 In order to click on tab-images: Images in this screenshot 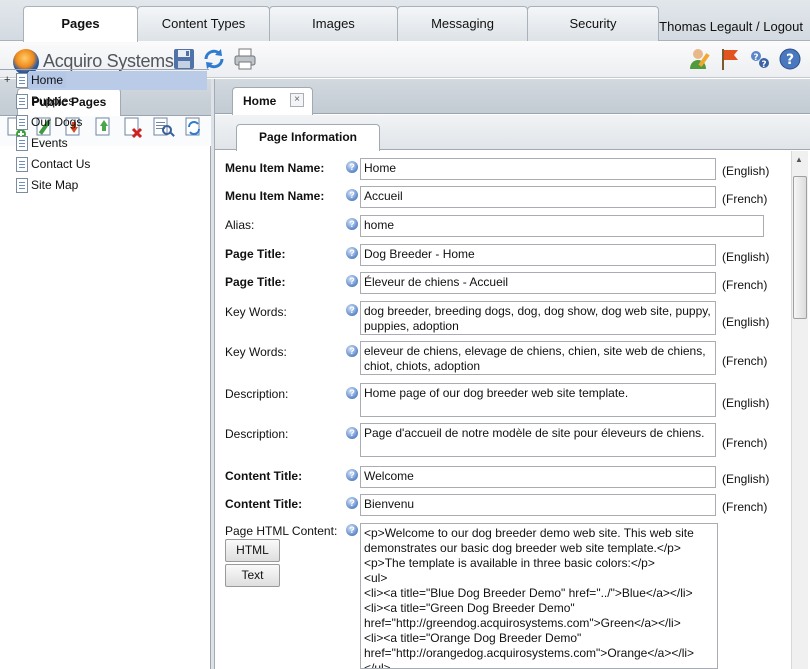, I will do `click(333, 23)`.